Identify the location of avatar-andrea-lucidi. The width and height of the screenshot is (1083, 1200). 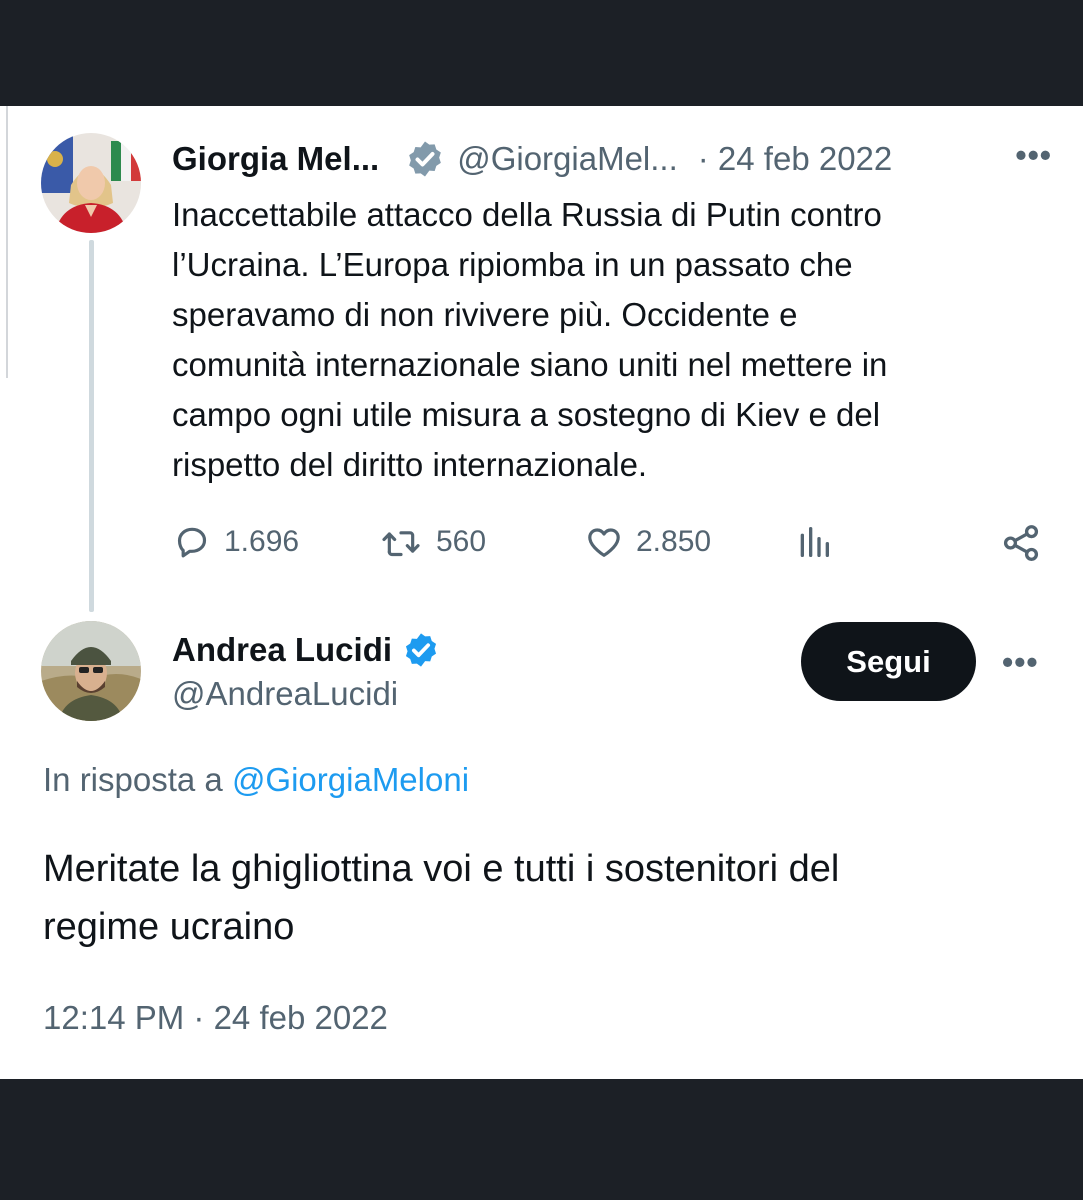
(91, 671).